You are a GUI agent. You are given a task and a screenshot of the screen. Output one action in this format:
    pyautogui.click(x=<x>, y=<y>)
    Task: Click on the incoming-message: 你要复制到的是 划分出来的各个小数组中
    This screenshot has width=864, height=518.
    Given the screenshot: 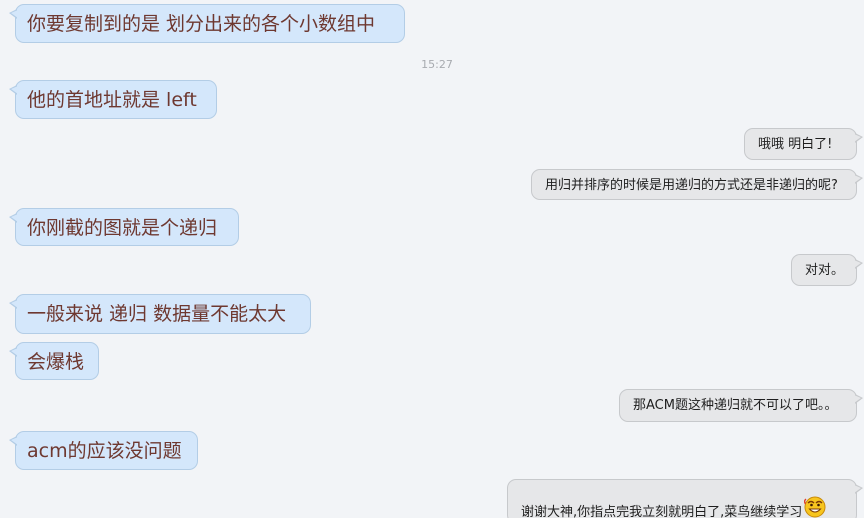 What is the action you would take?
    pyautogui.click(x=207, y=23)
    